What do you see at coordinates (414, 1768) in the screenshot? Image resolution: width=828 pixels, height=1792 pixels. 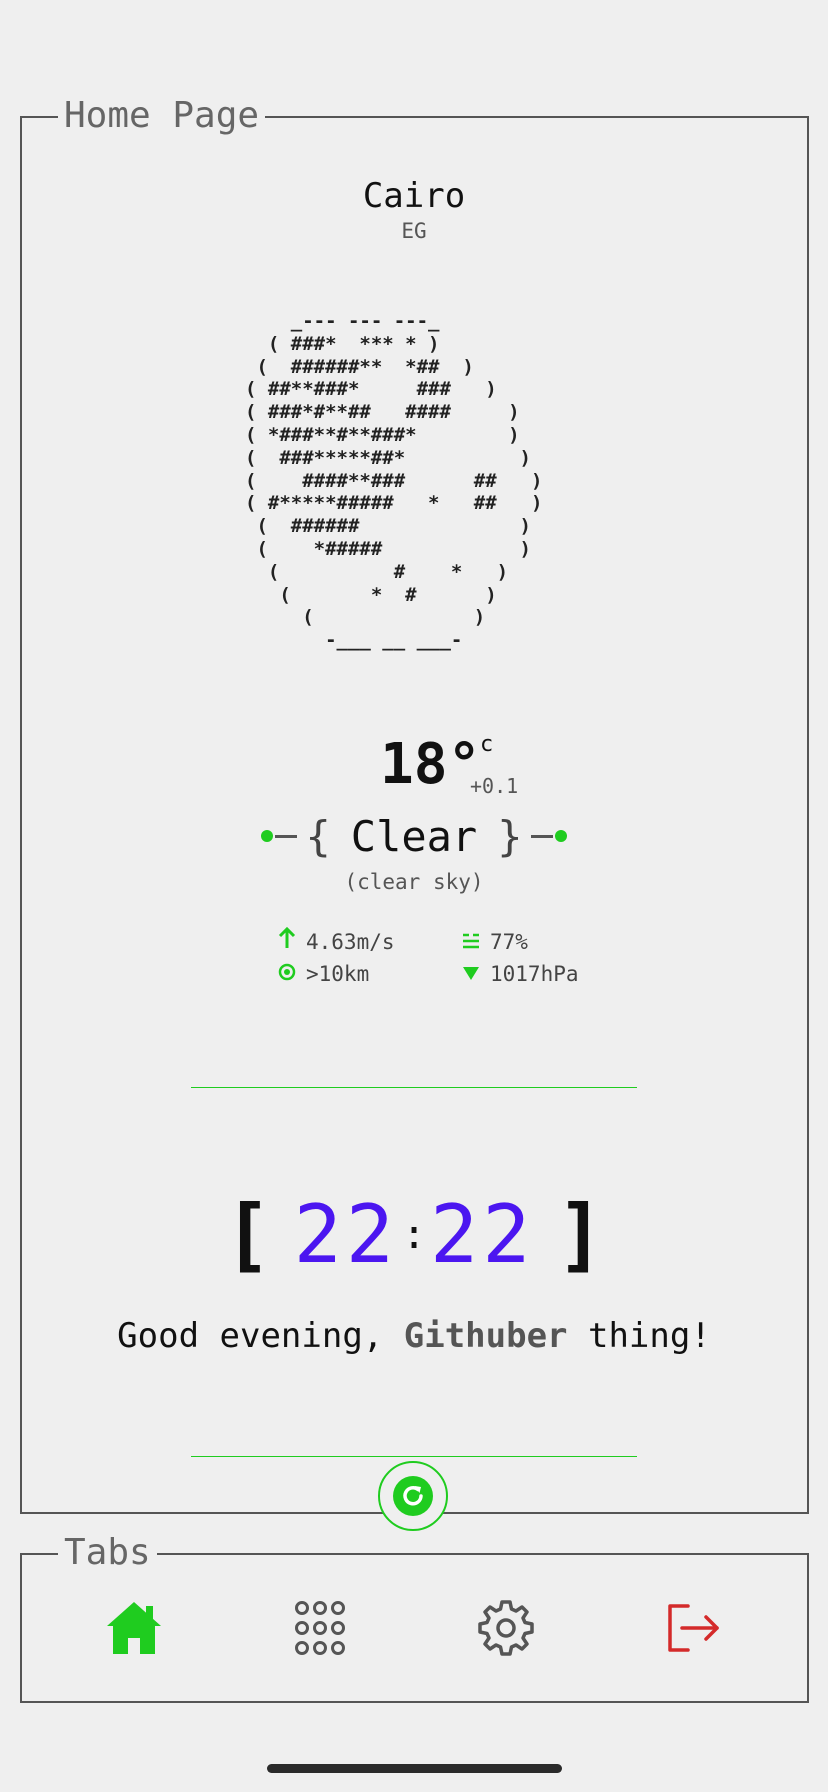 I see `home-indicator` at bounding box center [414, 1768].